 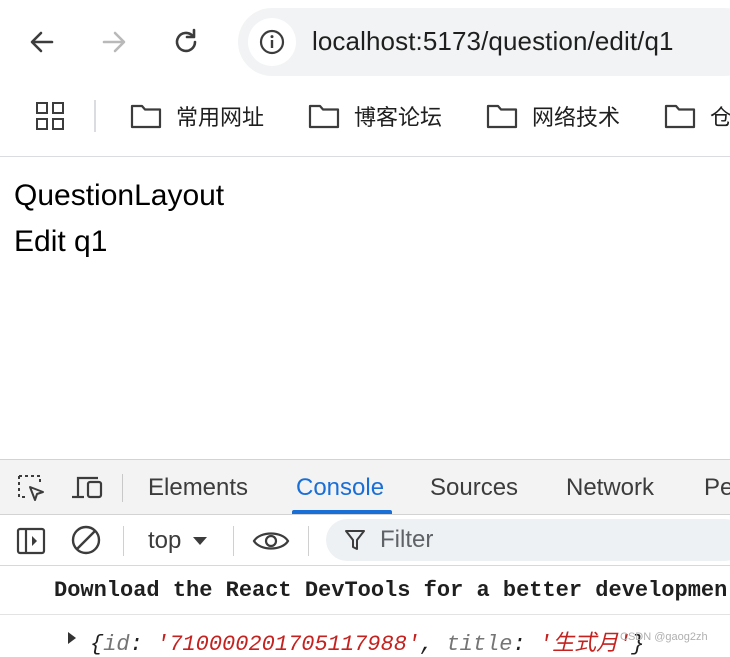 I want to click on object-value-title: '生式月', so click(x=585, y=644).